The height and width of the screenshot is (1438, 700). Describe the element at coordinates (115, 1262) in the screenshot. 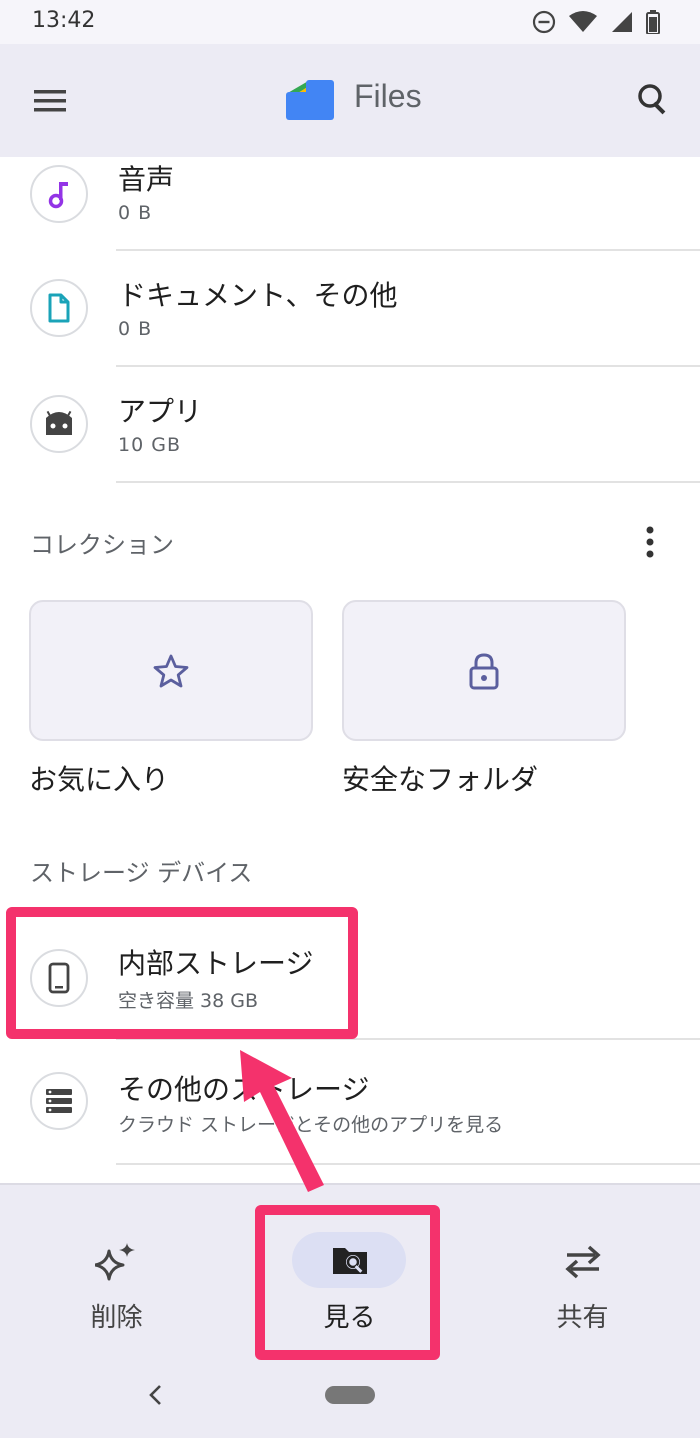

I see `sparkle-icon` at that location.